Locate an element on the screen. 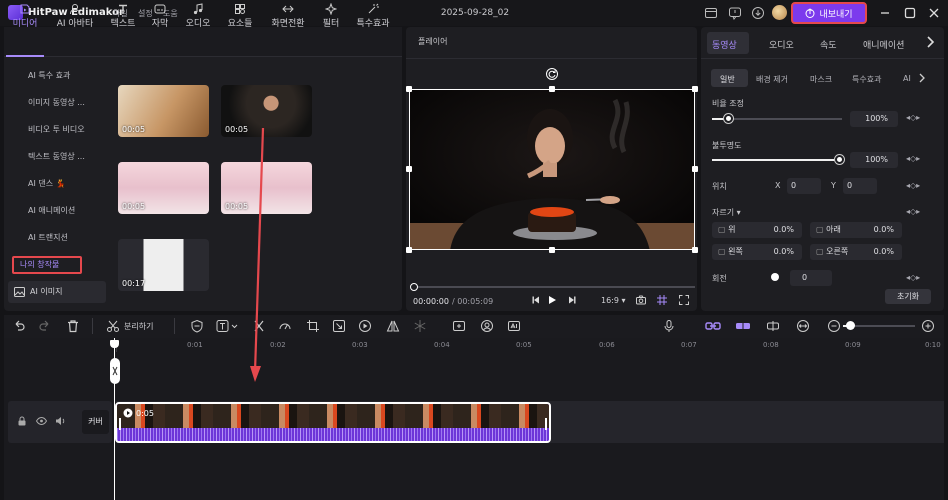  lock-icon is located at coordinates (22, 421).